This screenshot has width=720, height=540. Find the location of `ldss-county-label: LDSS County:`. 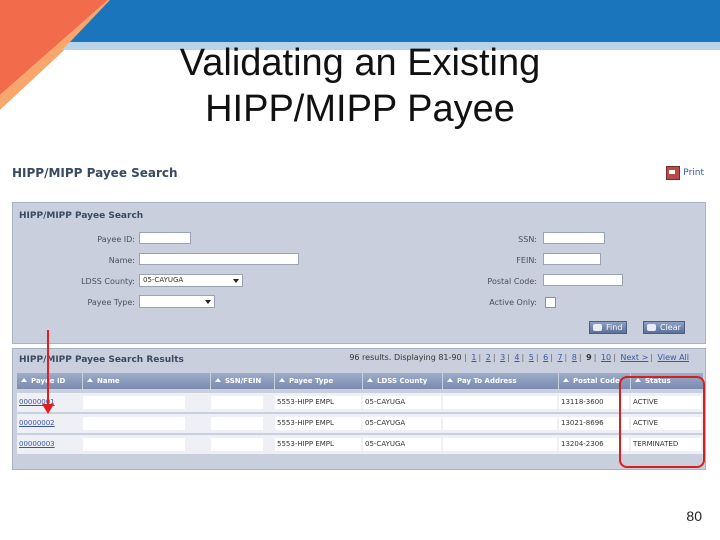

ldss-county-label: LDSS County: is located at coordinates (108, 281).